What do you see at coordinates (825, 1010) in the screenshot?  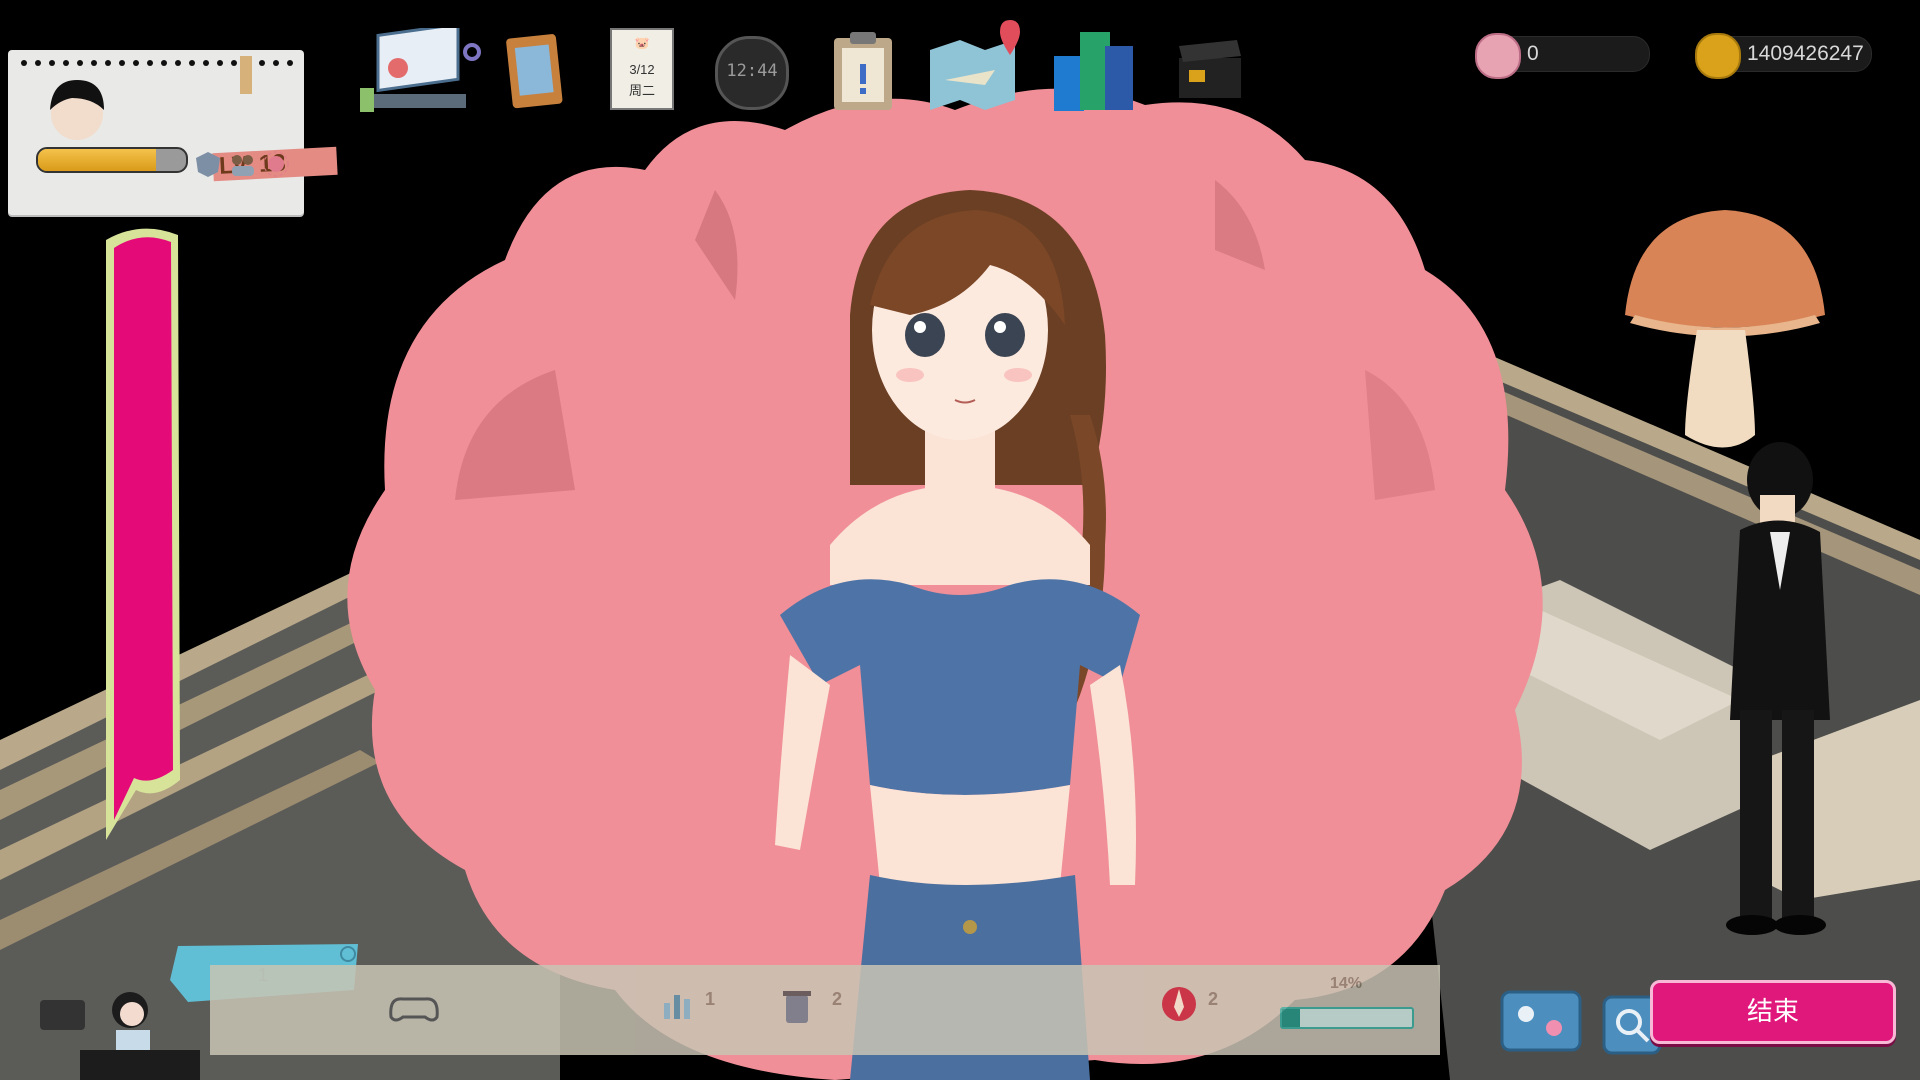 I see `bottom-hud-bar: 1 2 2 14%` at bounding box center [825, 1010].